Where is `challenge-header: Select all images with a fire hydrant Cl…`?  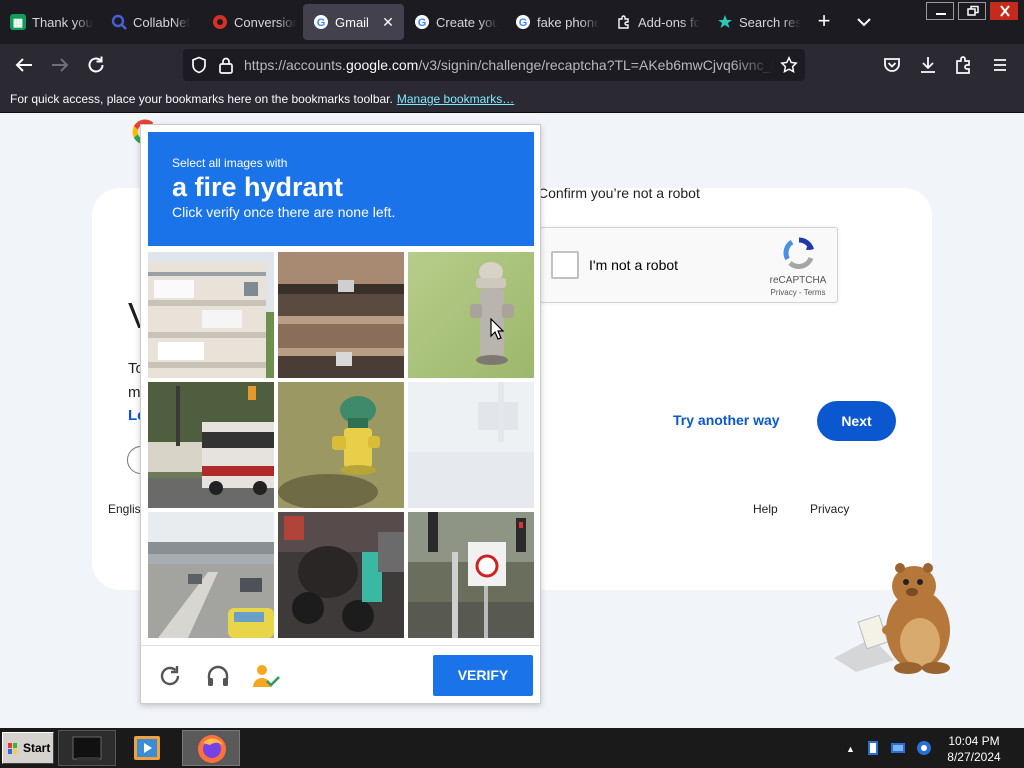
challenge-header: Select all images with a fire hydrant Cl… is located at coordinates (341, 189).